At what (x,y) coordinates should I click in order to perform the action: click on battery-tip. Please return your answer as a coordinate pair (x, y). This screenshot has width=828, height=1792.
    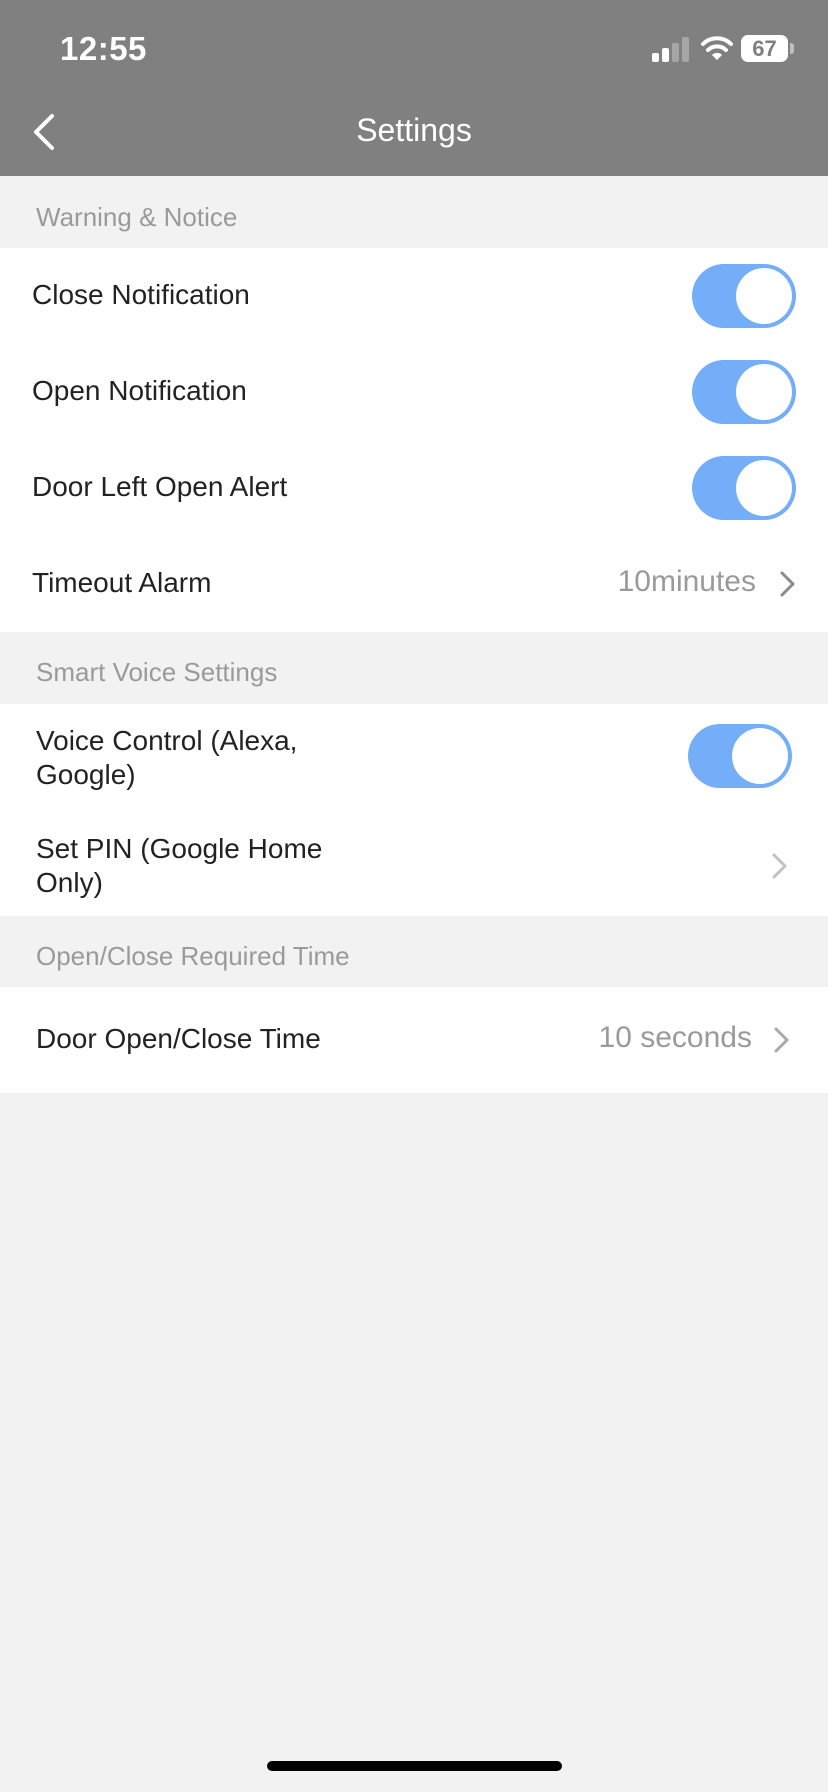
    Looking at the image, I should click on (792, 48).